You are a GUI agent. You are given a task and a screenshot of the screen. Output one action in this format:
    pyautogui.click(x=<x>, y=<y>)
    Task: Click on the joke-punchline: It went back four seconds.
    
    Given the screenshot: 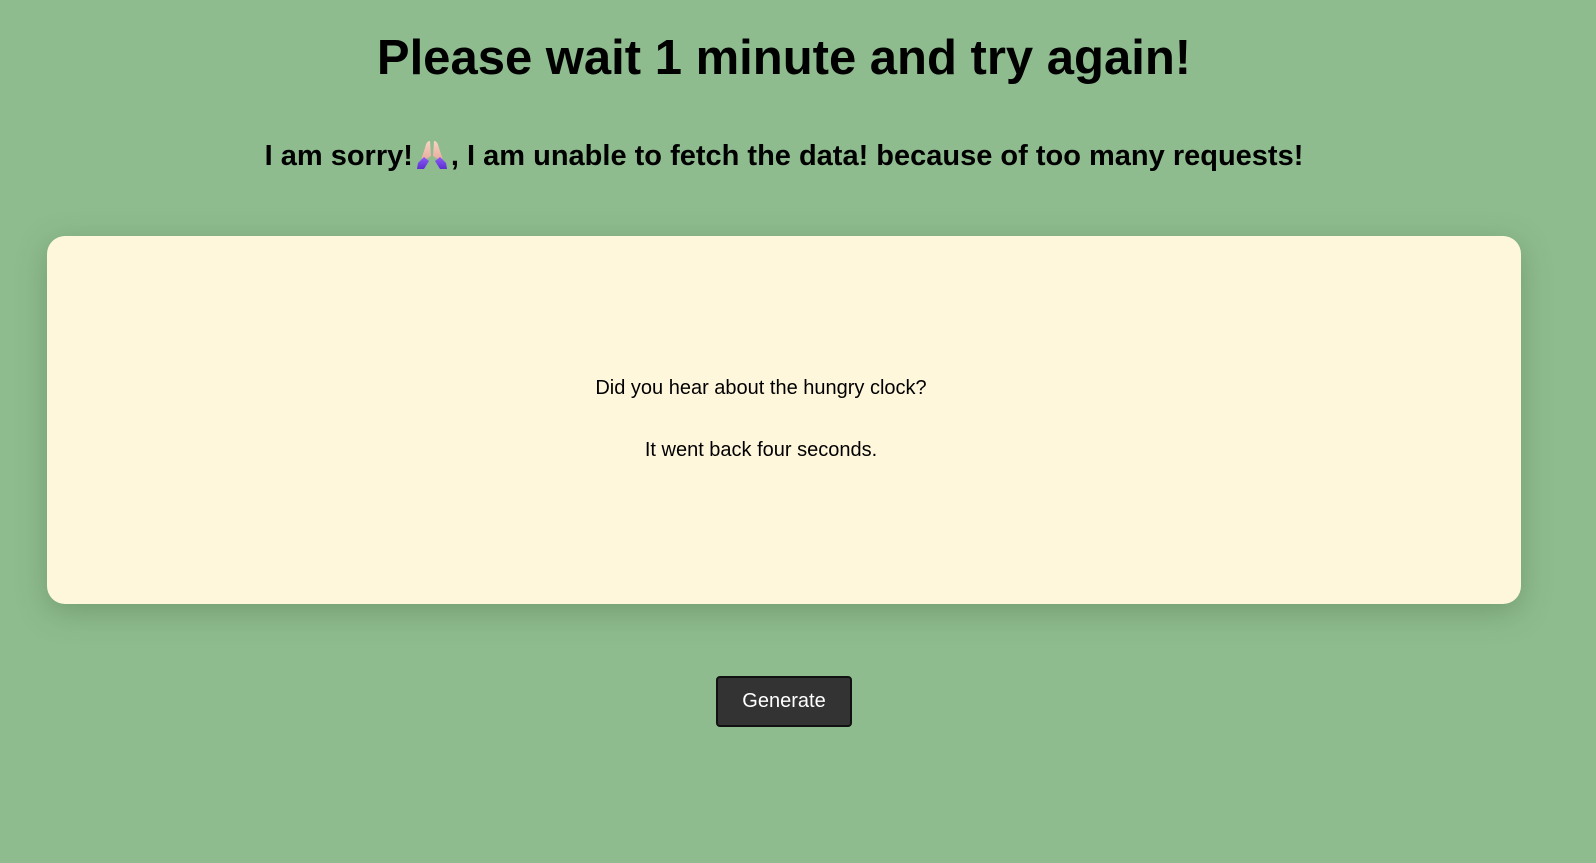 What is the action you would take?
    pyautogui.click(x=761, y=450)
    